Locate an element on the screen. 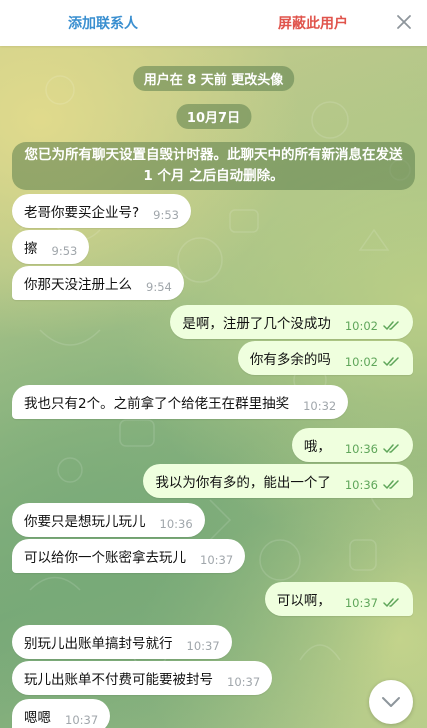 This screenshot has width=427, height=728. message-time: 9:54 is located at coordinates (159, 287).